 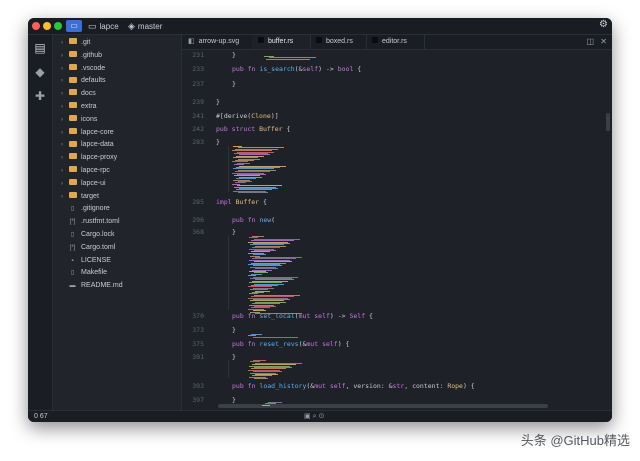 What do you see at coordinates (93, 183) in the screenshot?
I see `tree-label: lapce-ui` at bounding box center [93, 183].